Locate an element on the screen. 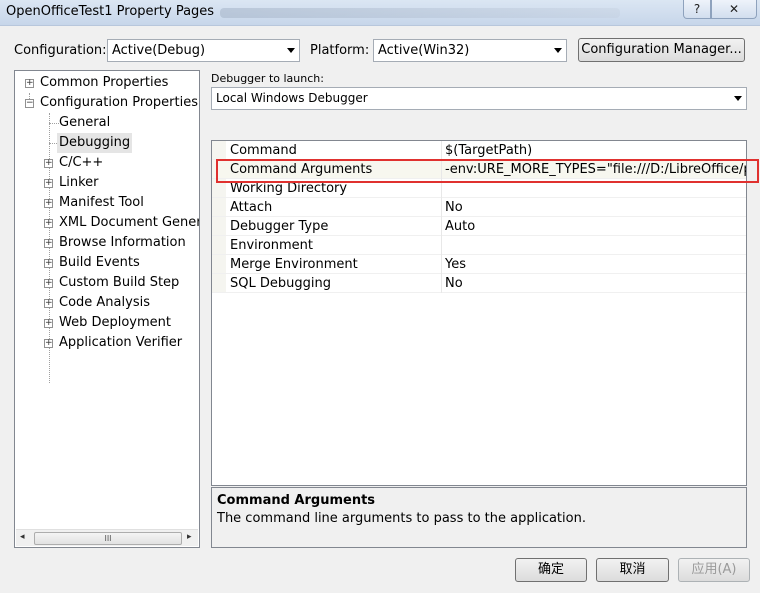  tree-horizontal-scrollbar: ◂ III ▸ is located at coordinates (107, 537).